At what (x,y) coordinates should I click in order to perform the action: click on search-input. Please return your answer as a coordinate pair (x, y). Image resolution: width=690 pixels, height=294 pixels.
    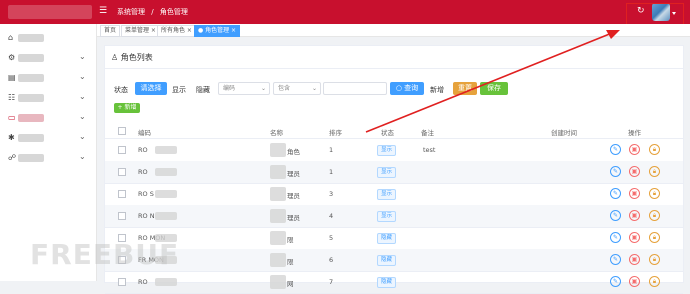
    Looking at the image, I should click on (355, 88).